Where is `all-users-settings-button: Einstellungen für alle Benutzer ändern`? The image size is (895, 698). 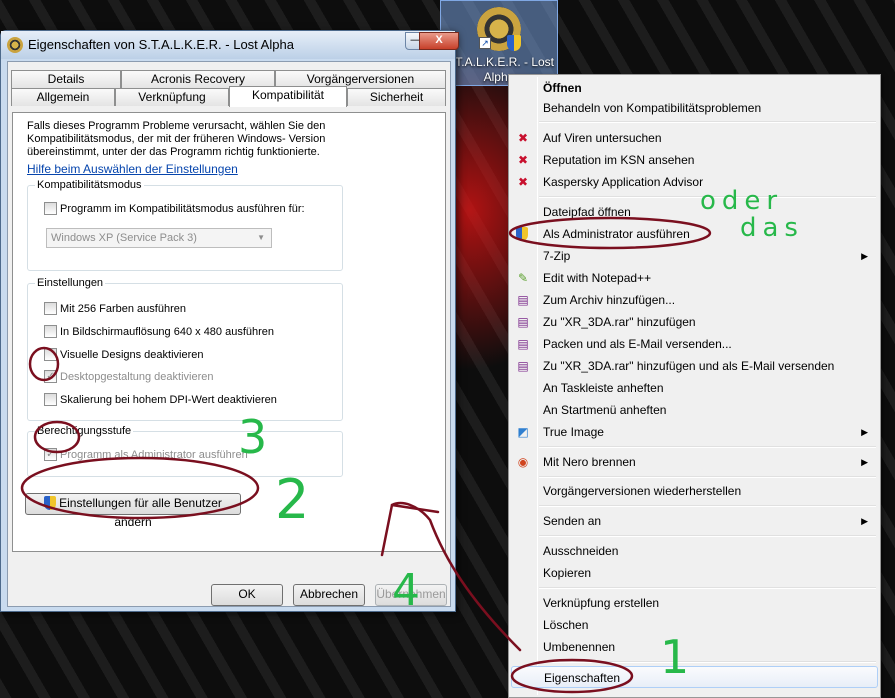
all-users-settings-button: Einstellungen für alle Benutzer ändern is located at coordinates (133, 511).